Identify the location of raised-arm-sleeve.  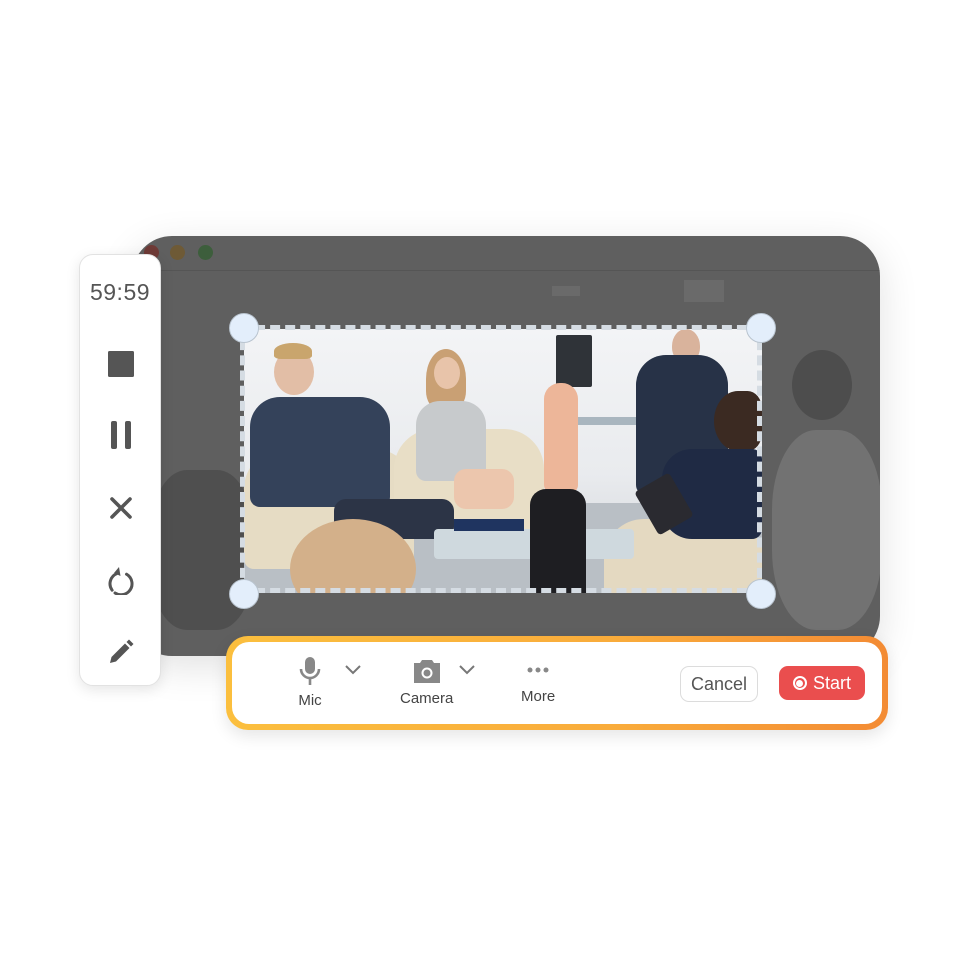
(558, 541).